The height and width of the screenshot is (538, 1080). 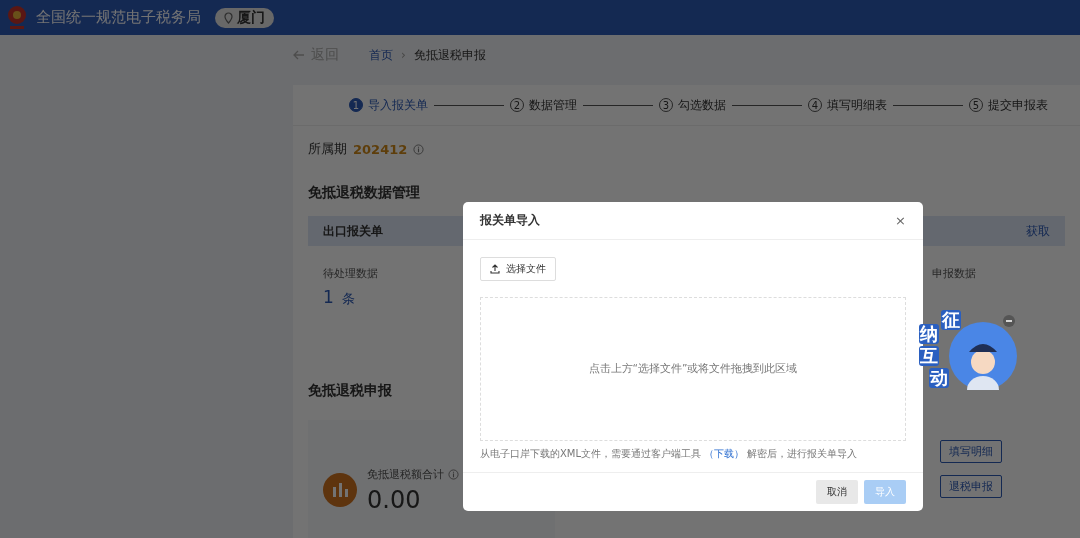 I want to click on section-title: 免抵退税数据管理, so click(x=364, y=193).